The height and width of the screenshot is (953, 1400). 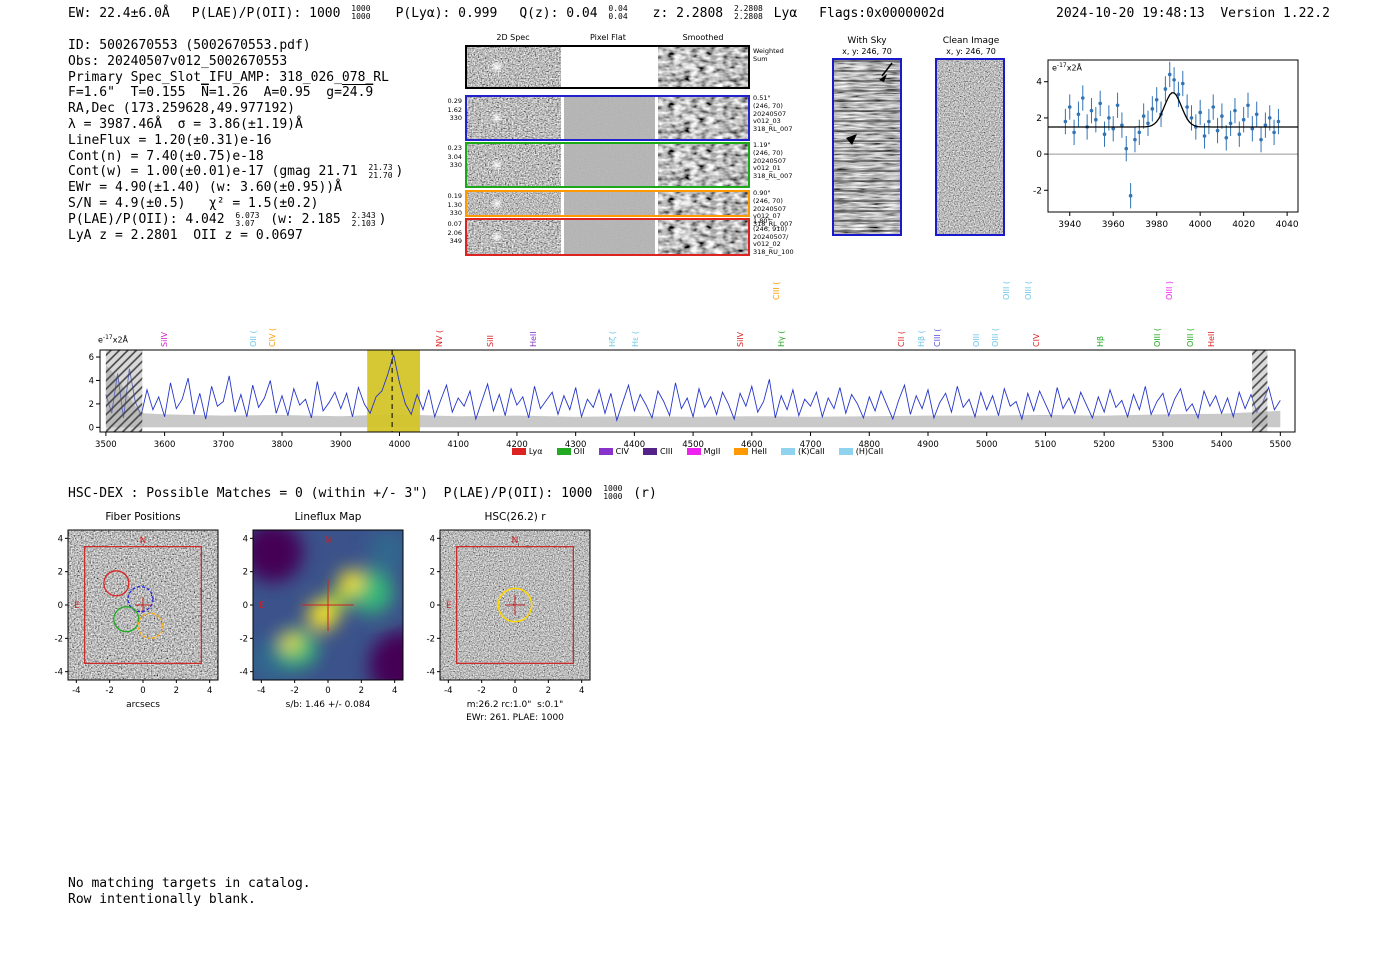 I want to click on svg-text: 3980, so click(x=1156, y=225).